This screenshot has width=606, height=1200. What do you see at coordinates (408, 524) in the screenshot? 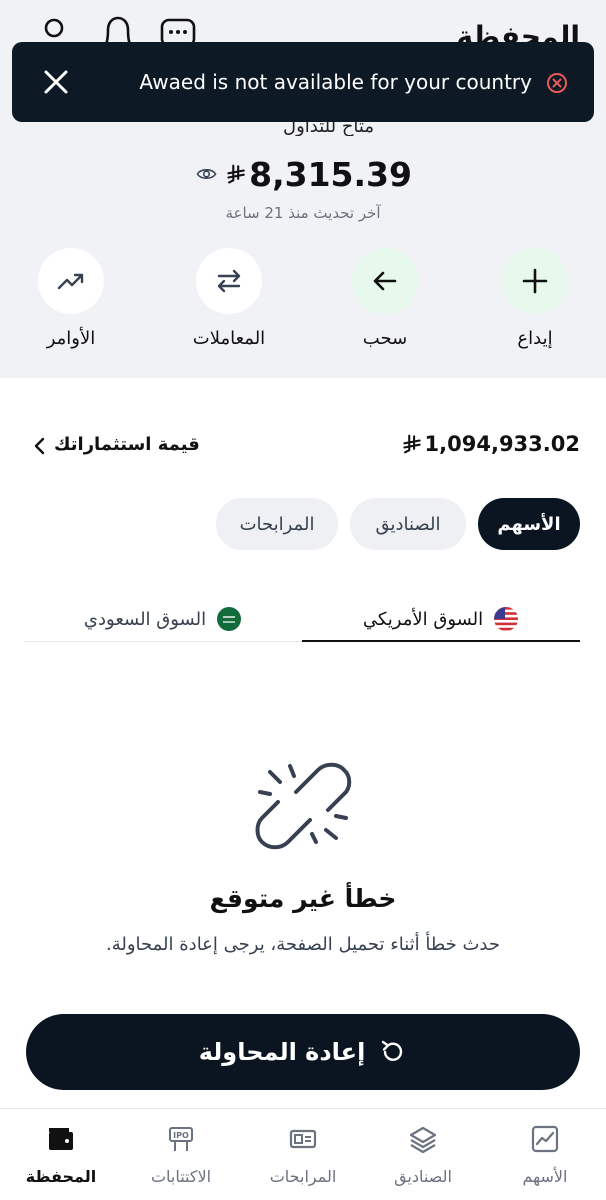
I see `tab-funds: الصناديق` at bounding box center [408, 524].